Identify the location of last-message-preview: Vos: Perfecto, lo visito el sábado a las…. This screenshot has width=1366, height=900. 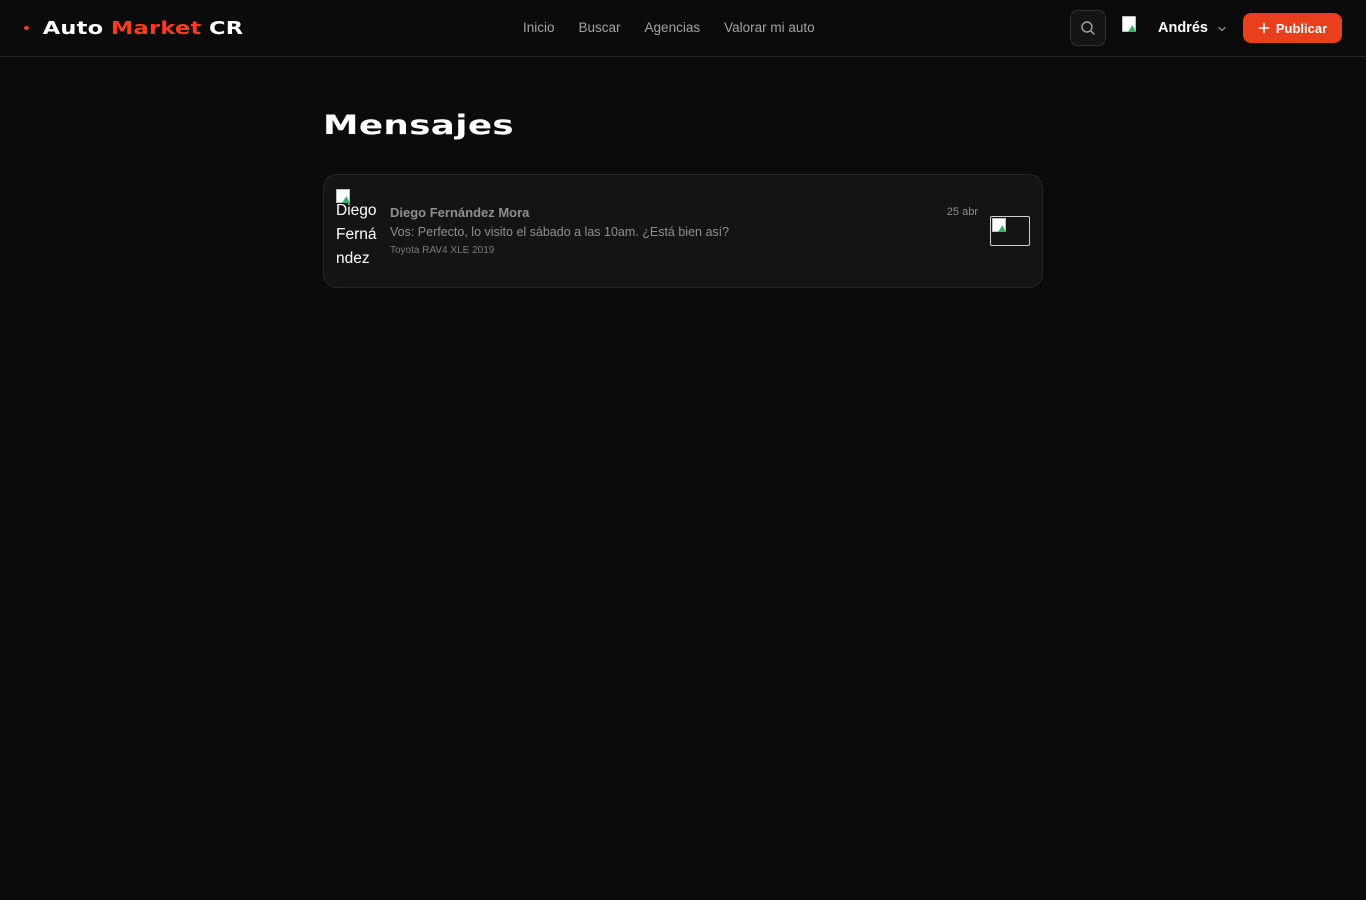
(560, 232).